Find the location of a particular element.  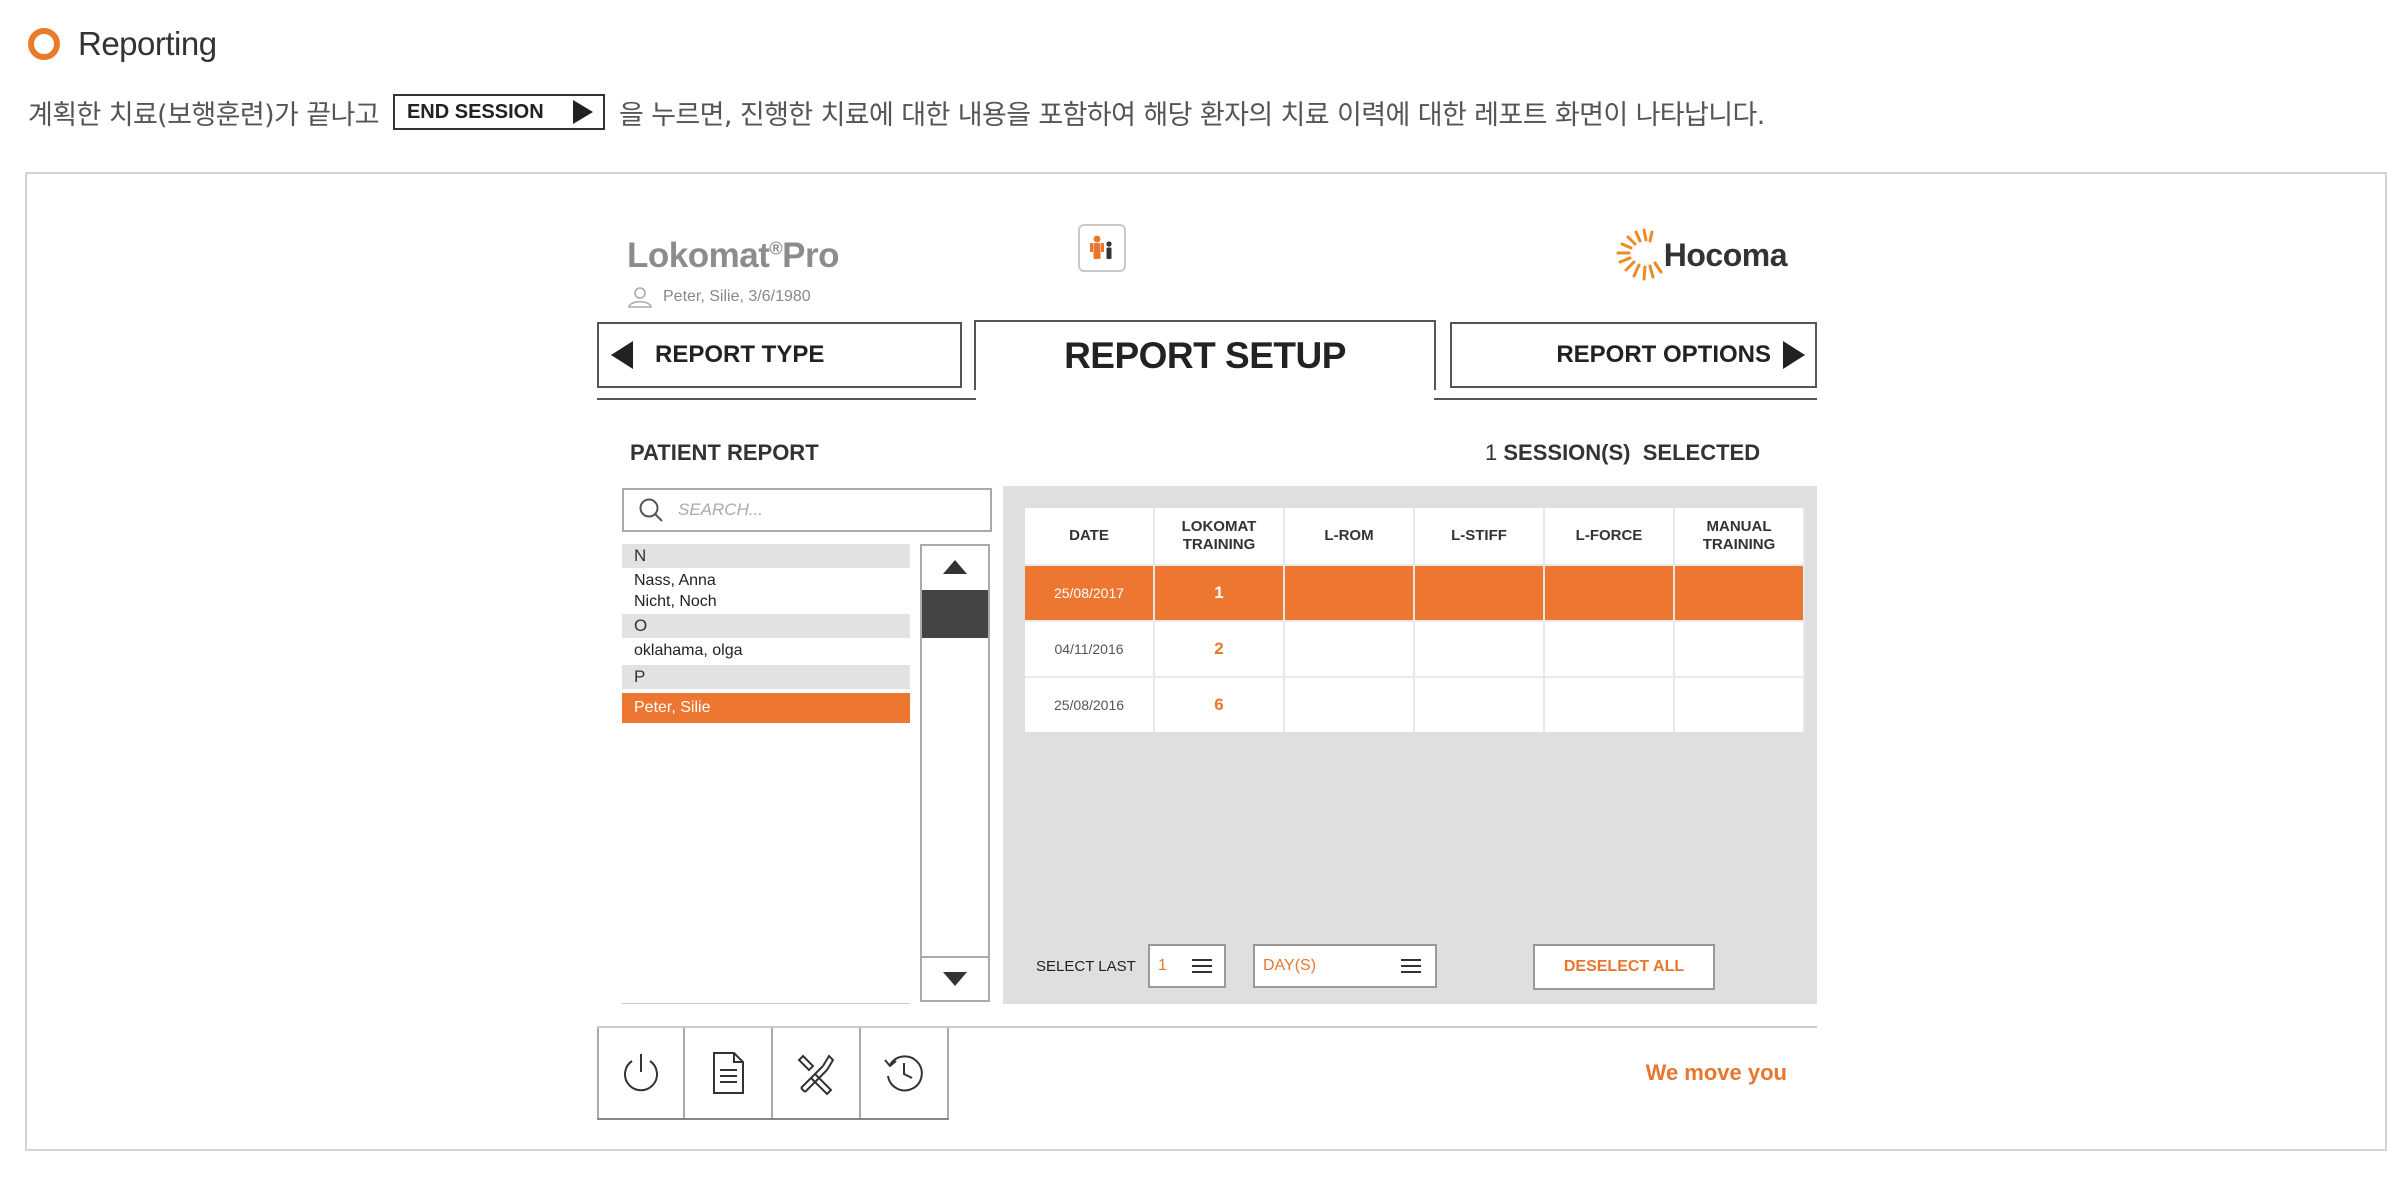

history-button is located at coordinates (905, 1073).